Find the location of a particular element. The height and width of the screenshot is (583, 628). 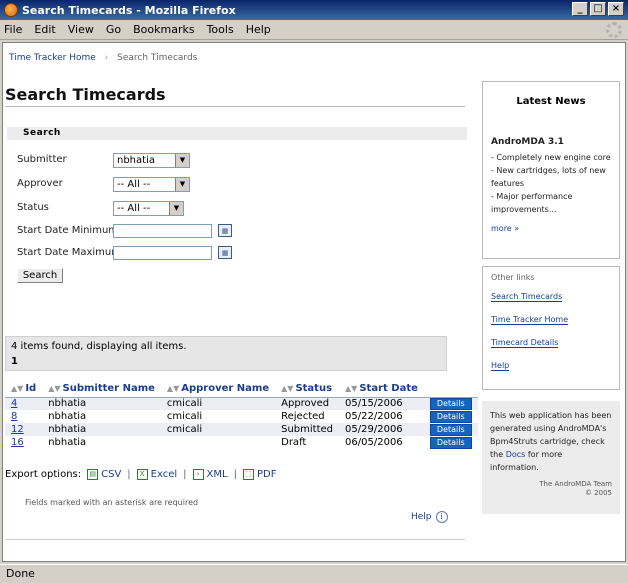

export-csv-link: ▤ CSV is located at coordinates (104, 474).